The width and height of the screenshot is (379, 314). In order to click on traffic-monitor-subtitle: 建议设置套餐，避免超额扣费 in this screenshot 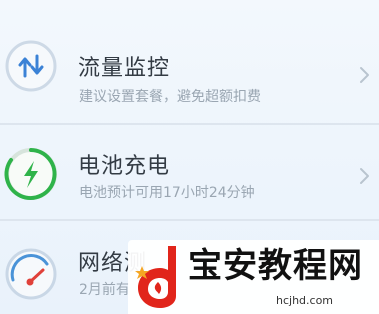, I will do `click(170, 97)`.